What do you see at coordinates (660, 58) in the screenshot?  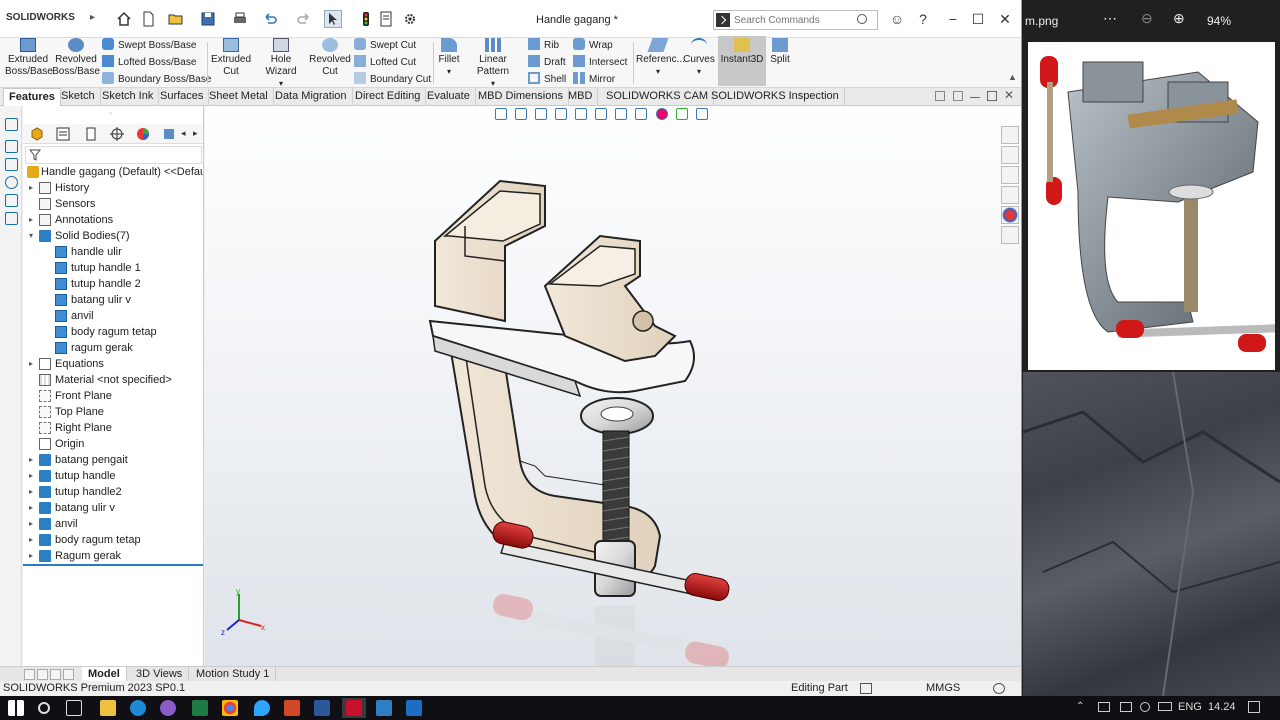 I see `reference-geometry-button: Referenc... ▾` at bounding box center [660, 58].